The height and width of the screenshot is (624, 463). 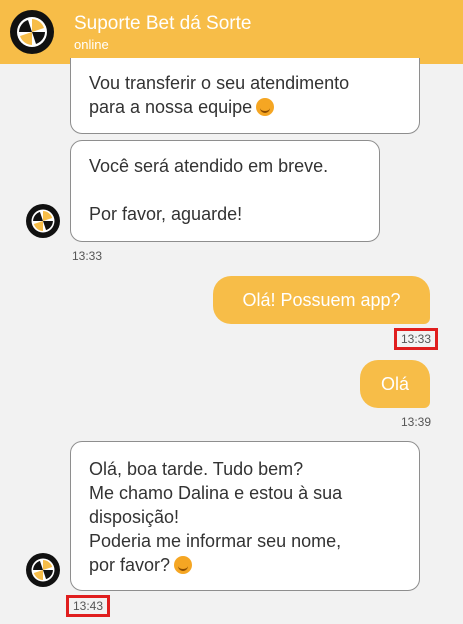 I want to click on chat-header: Suporte Bet dá Sorte online, so click(x=231, y=32).